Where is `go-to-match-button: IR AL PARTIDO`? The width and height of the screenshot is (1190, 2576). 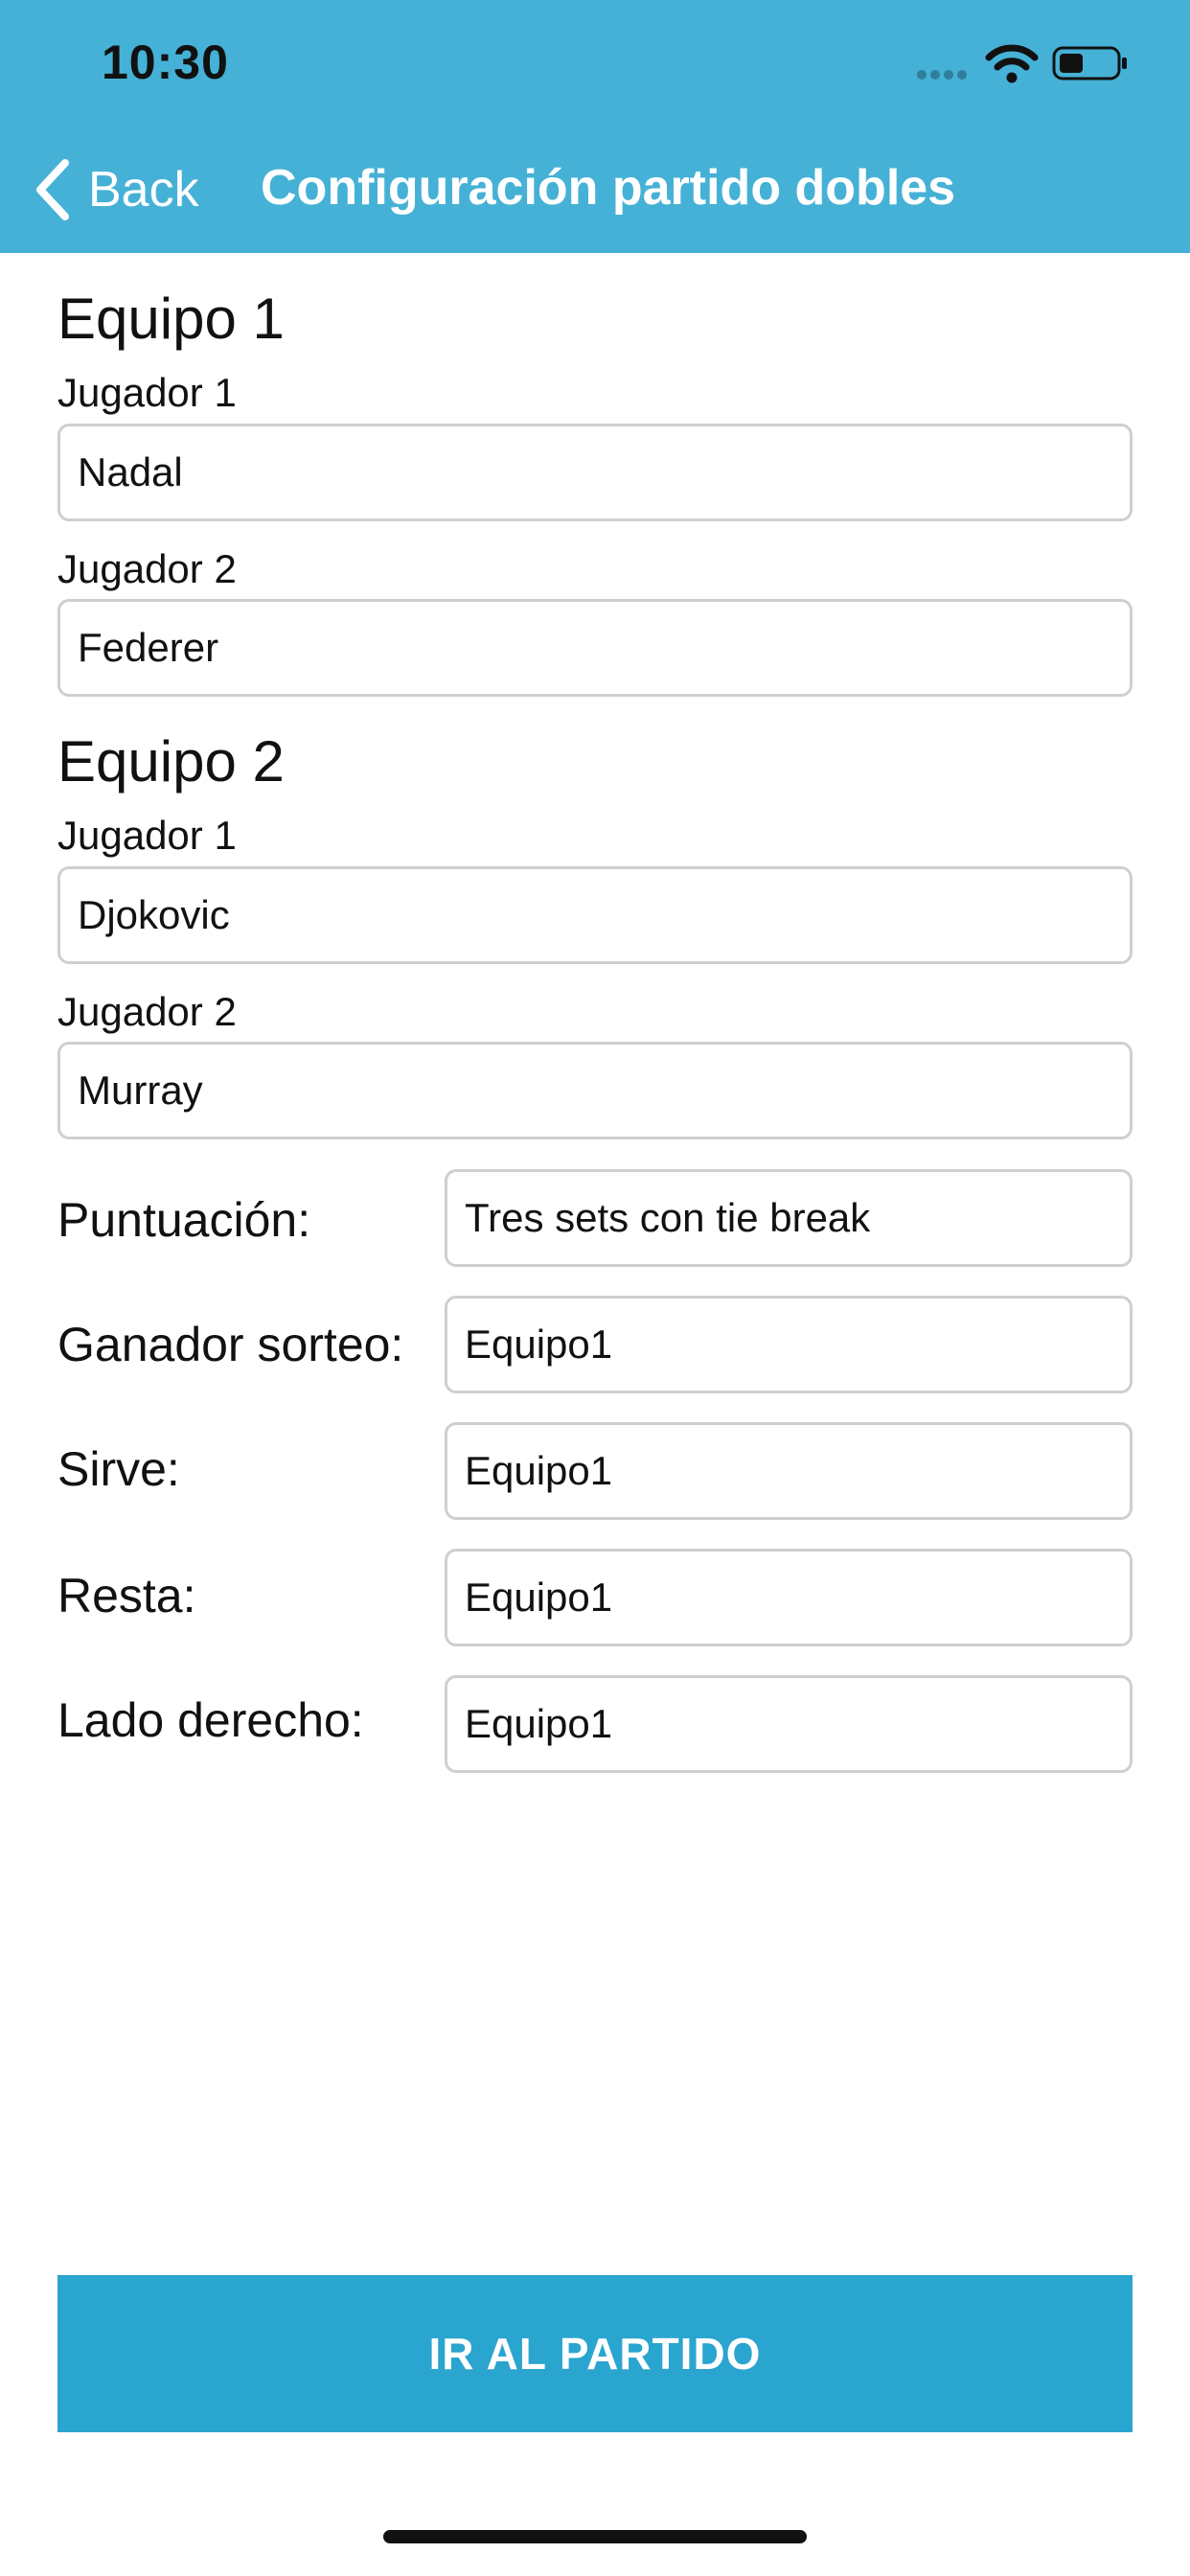
go-to-match-button: IR AL PARTIDO is located at coordinates (595, 2353).